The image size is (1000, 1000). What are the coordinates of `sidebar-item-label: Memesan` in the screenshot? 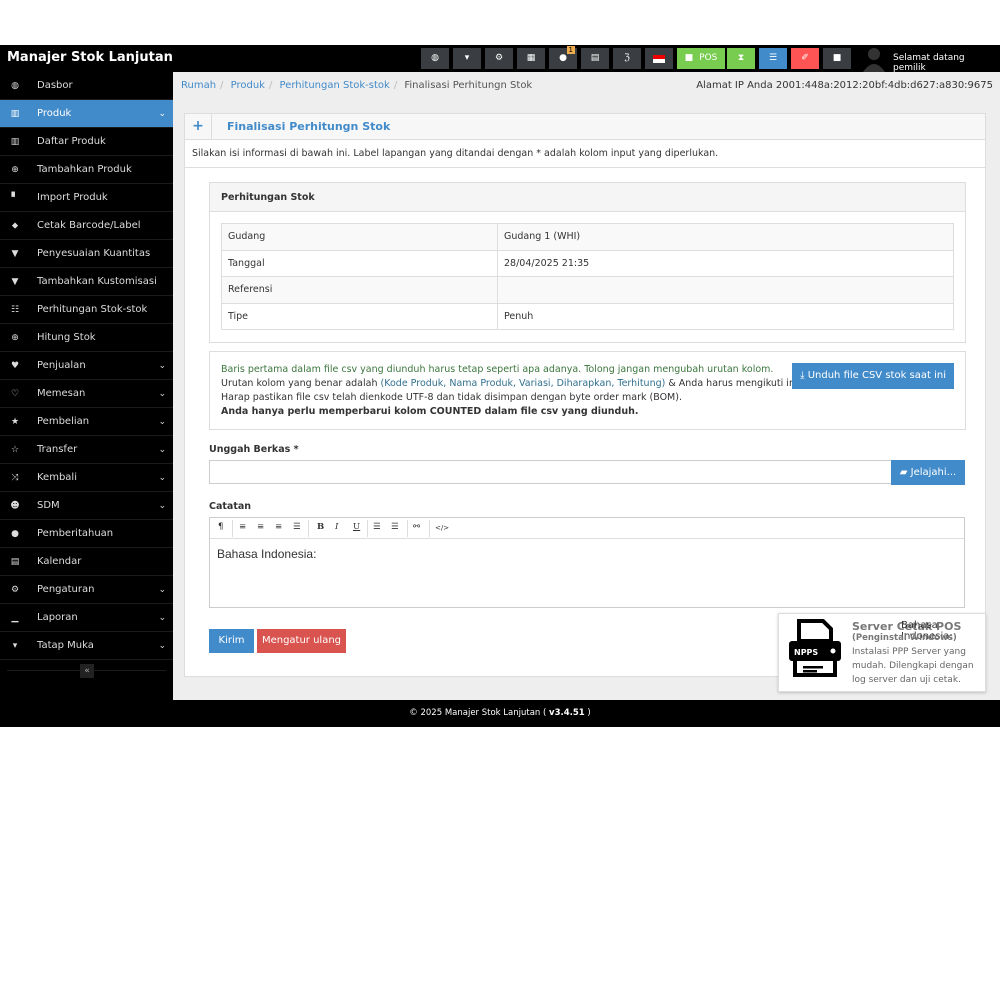 It's located at (61, 393).